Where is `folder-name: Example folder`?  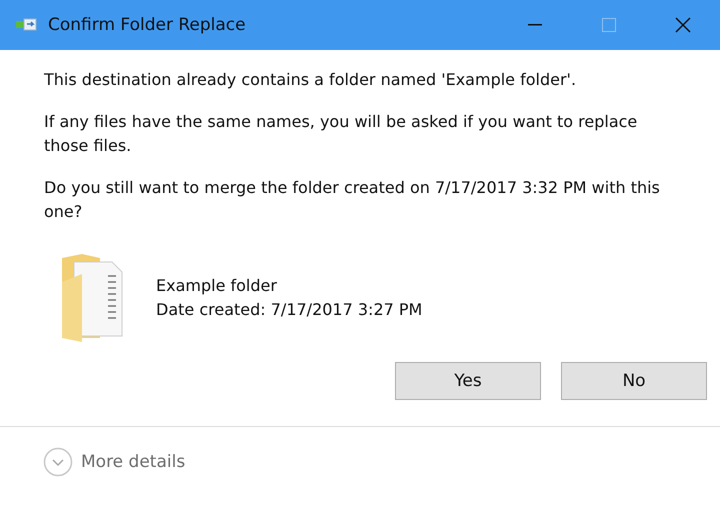
folder-name: Example folder is located at coordinates (217, 286).